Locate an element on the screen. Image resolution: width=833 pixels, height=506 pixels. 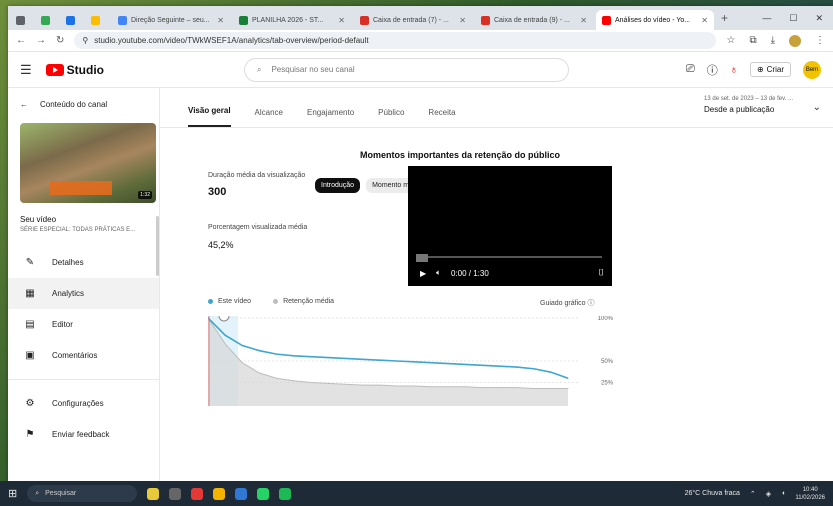
clock-date: 11/02/2026 is located at coordinates (810, 497).